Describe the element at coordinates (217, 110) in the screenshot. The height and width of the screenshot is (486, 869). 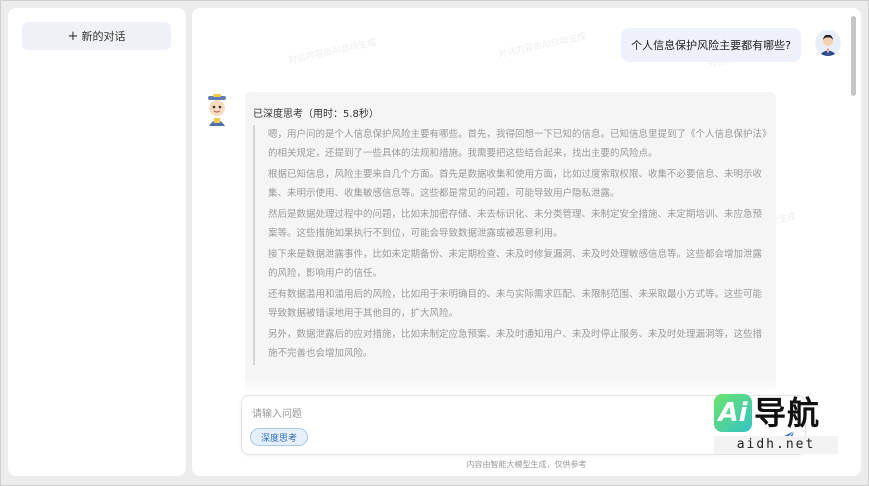
I see `assistant-avatar` at that location.